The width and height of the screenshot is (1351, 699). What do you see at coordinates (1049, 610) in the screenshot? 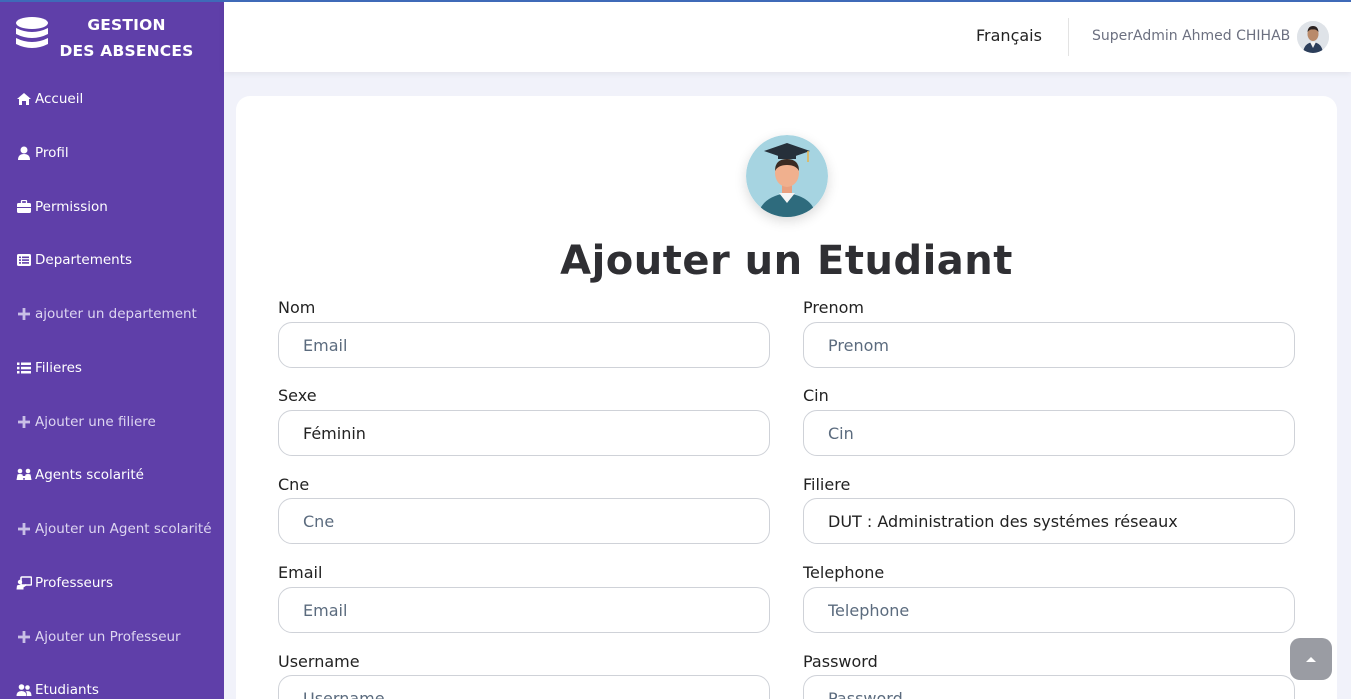
I see `telephone-field` at bounding box center [1049, 610].